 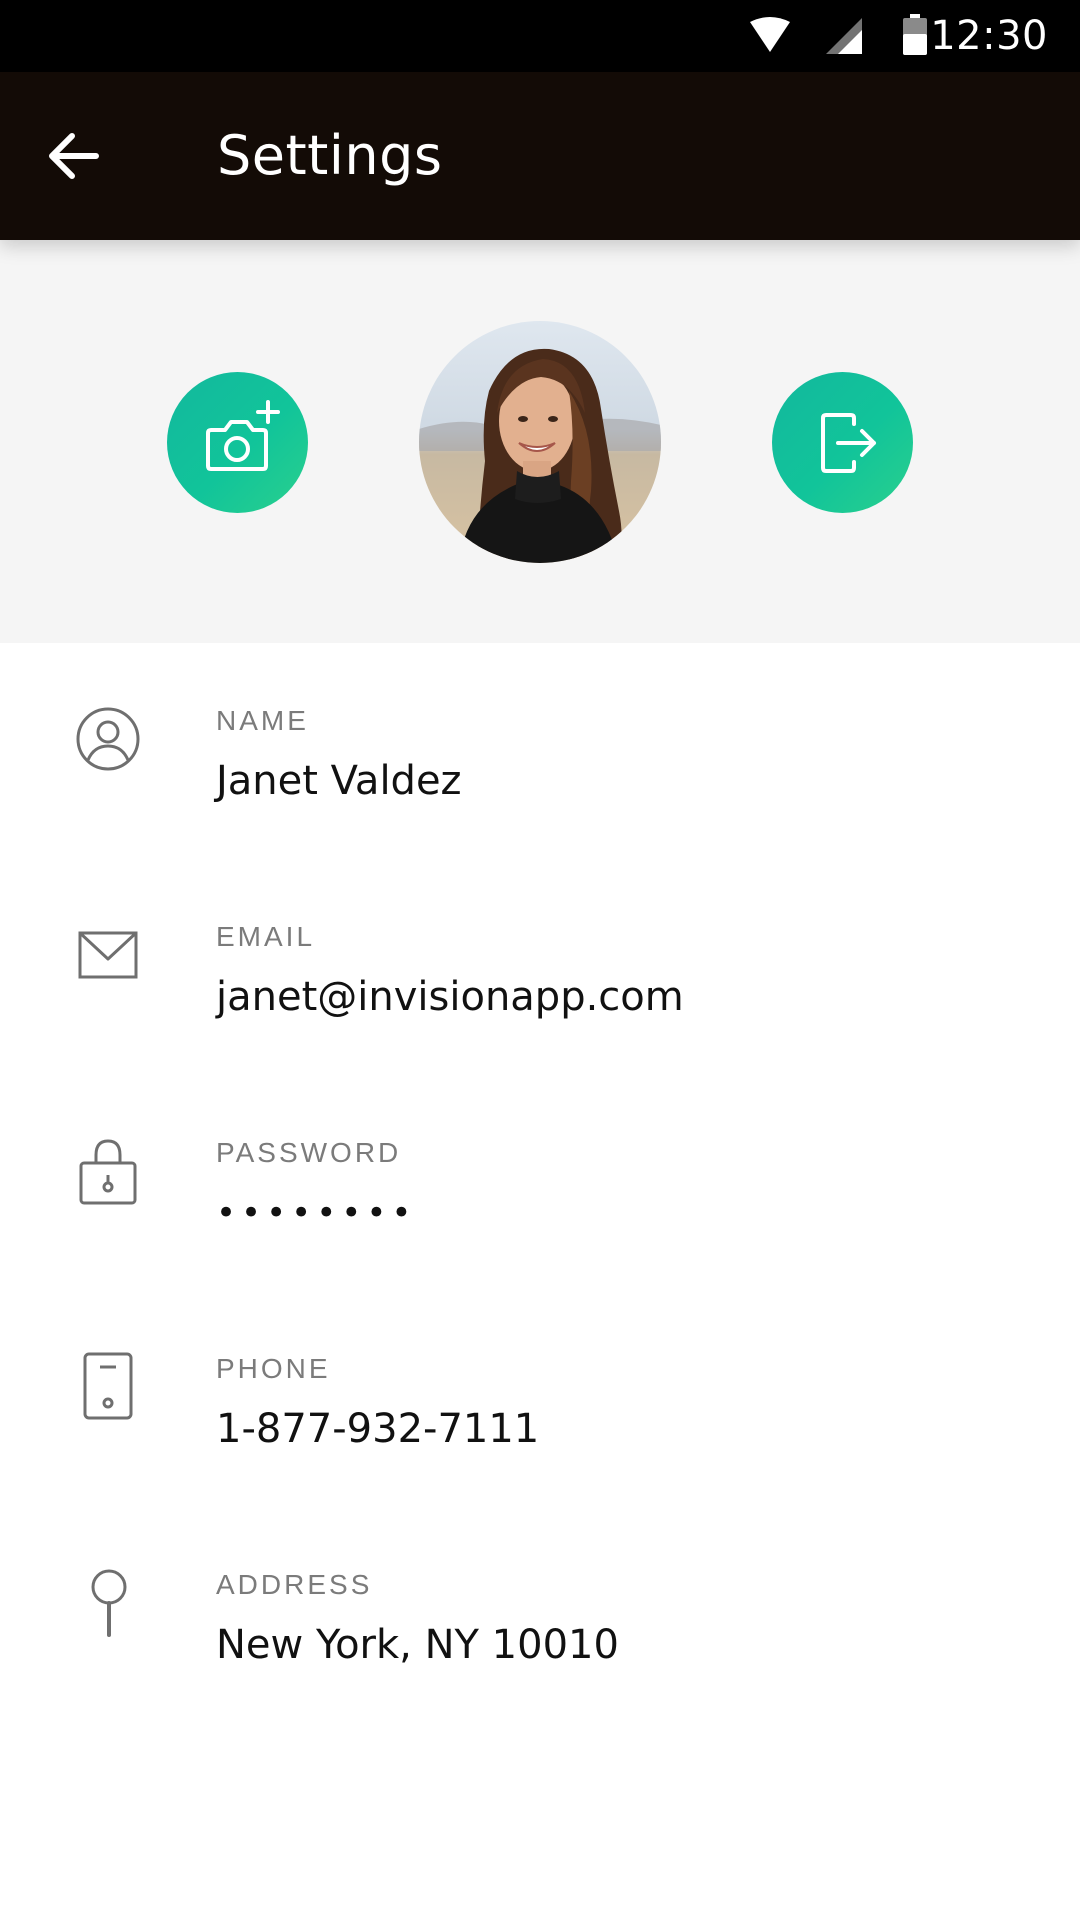 I want to click on mail-icon, so click(x=108, y=955).